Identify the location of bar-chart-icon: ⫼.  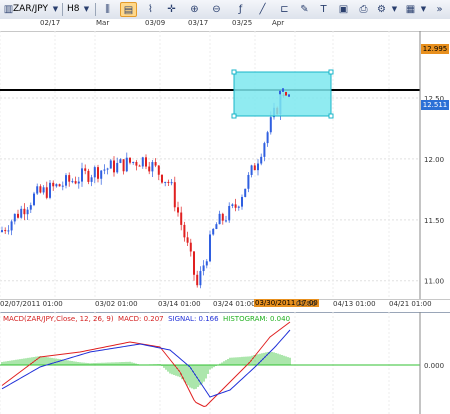
(107, 9).